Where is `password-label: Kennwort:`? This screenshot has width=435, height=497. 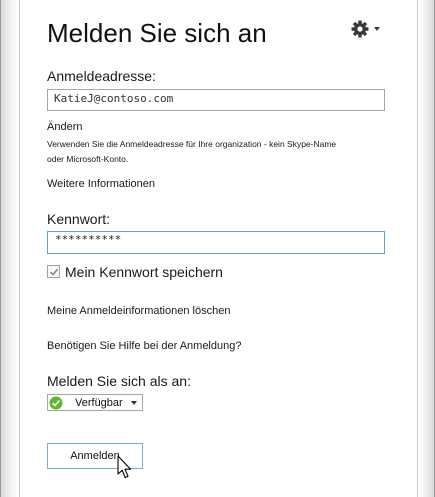 password-label: Kennwort: is located at coordinates (79, 219).